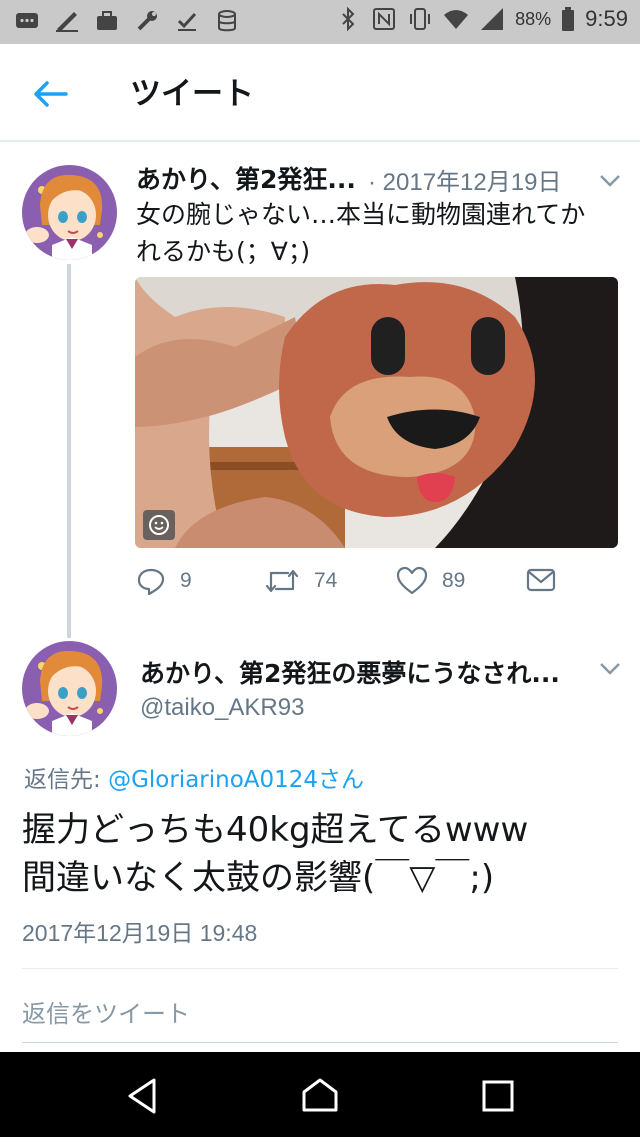 This screenshot has height=1137, width=640. I want to click on database-icon, so click(227, 21).